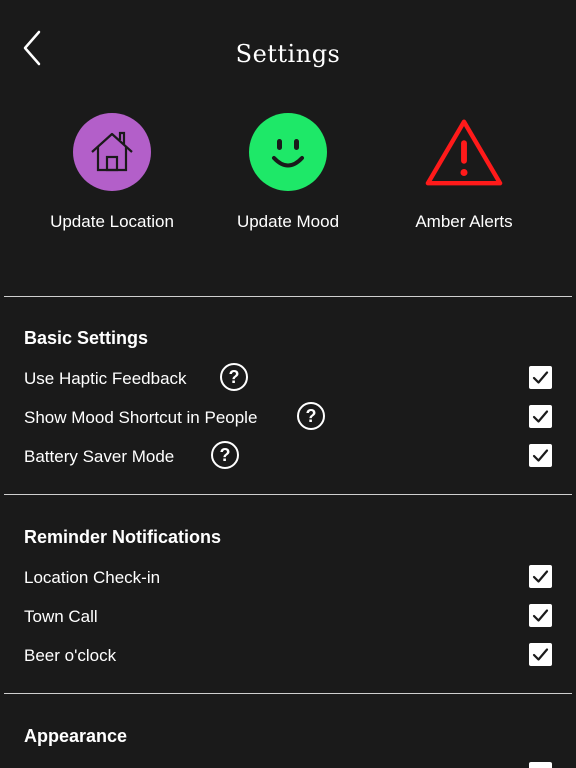 The width and height of the screenshot is (576, 768). Describe the element at coordinates (288, 54) in the screenshot. I see `page-title: Settings` at that location.